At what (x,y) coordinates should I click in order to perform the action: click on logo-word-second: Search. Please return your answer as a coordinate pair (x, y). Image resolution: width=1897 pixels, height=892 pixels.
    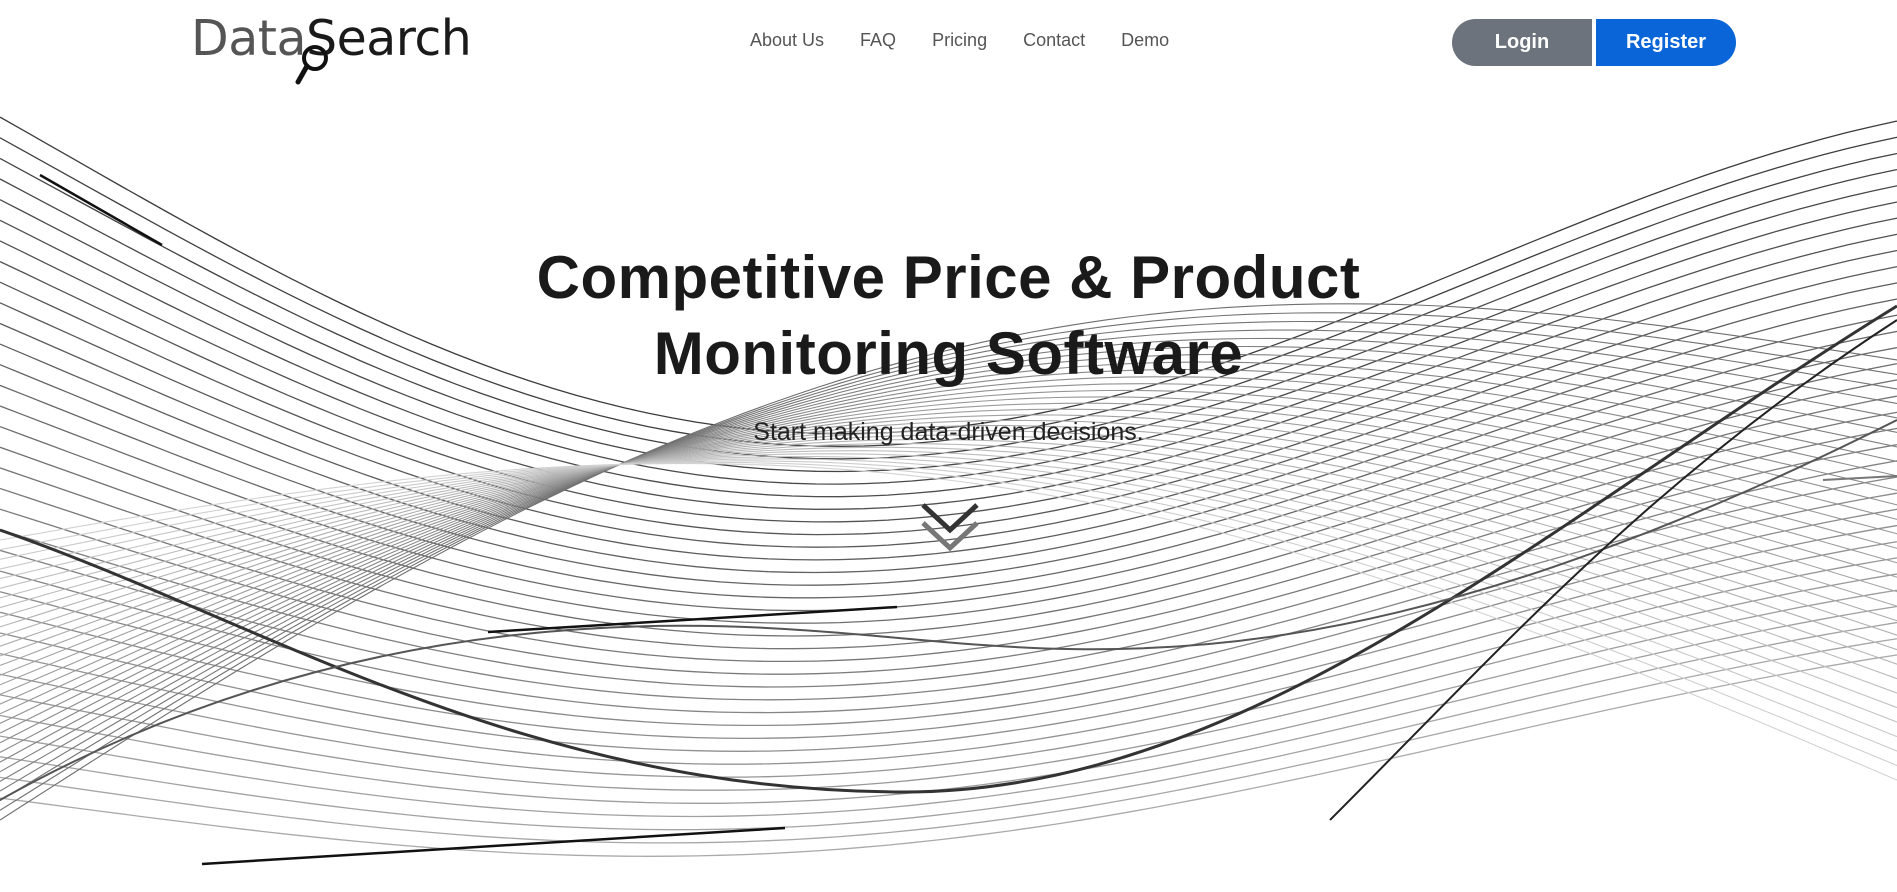
    Looking at the image, I should click on (389, 38).